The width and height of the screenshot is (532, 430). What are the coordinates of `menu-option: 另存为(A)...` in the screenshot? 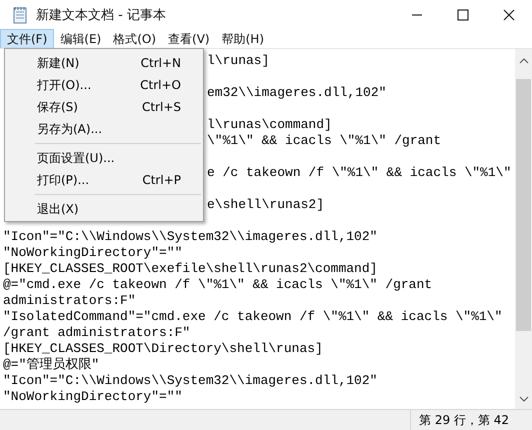 It's located at (69, 129).